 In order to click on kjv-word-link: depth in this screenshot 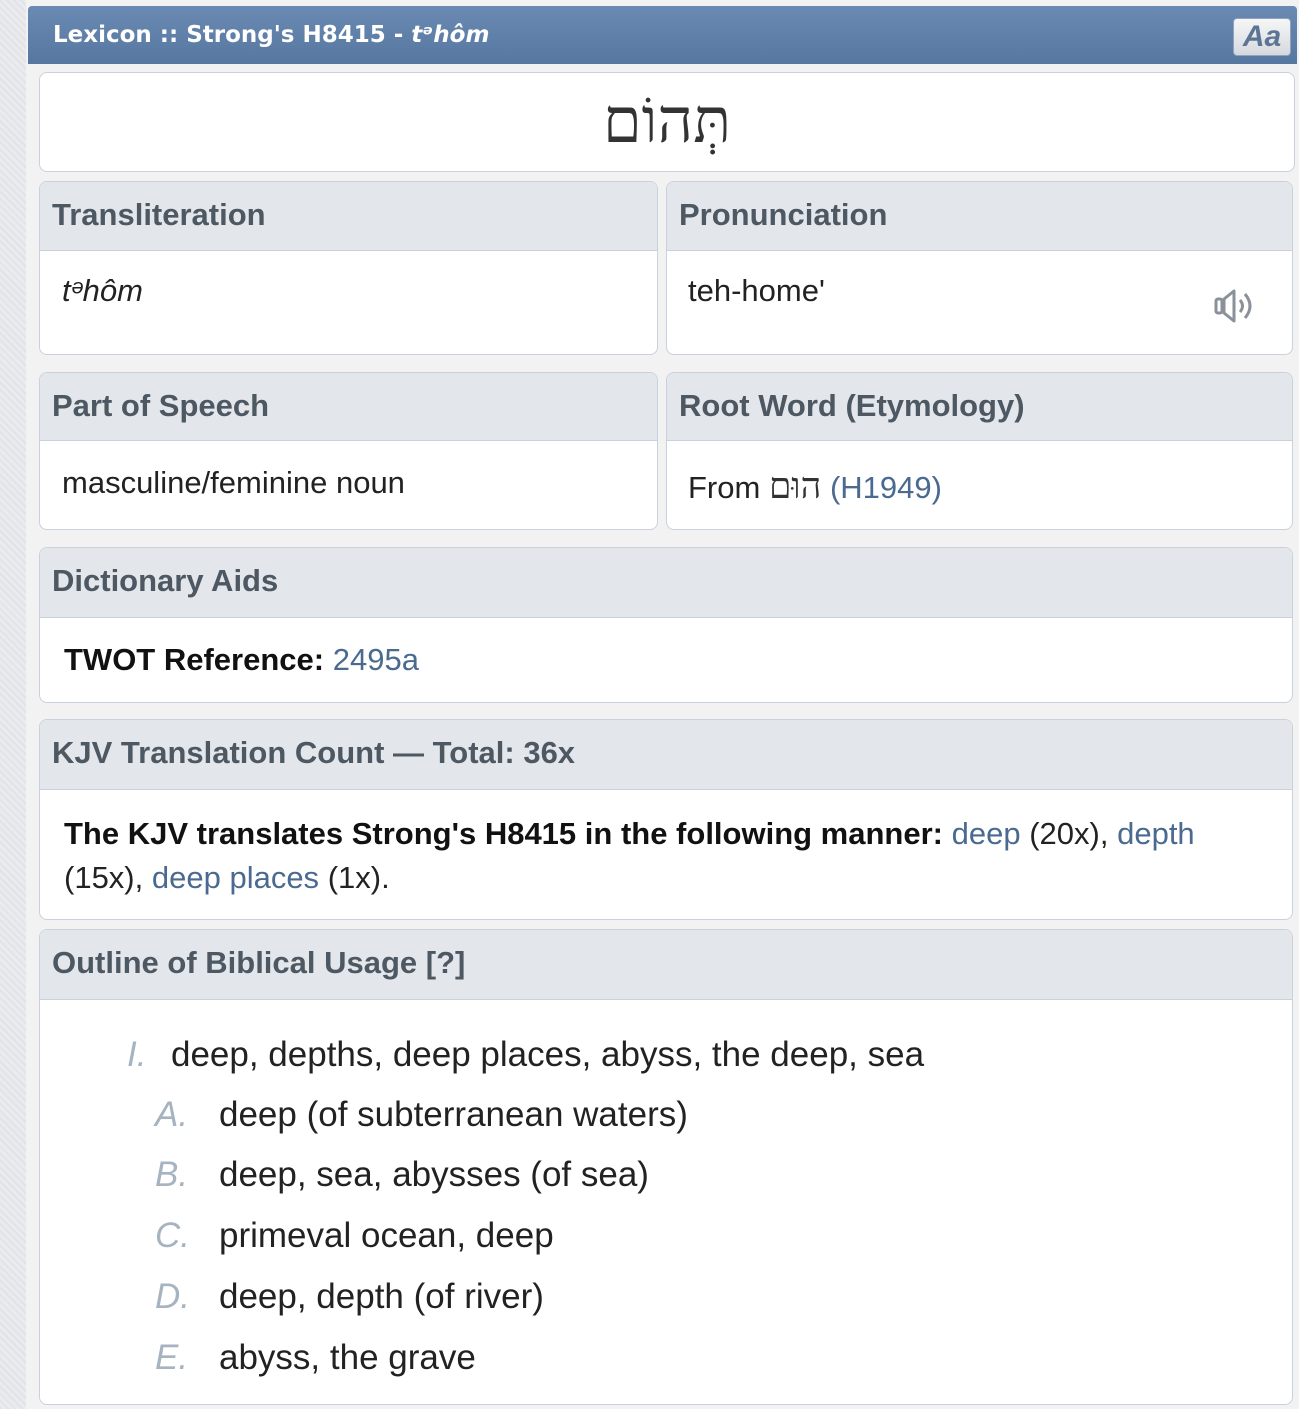, I will do `click(1156, 833)`.